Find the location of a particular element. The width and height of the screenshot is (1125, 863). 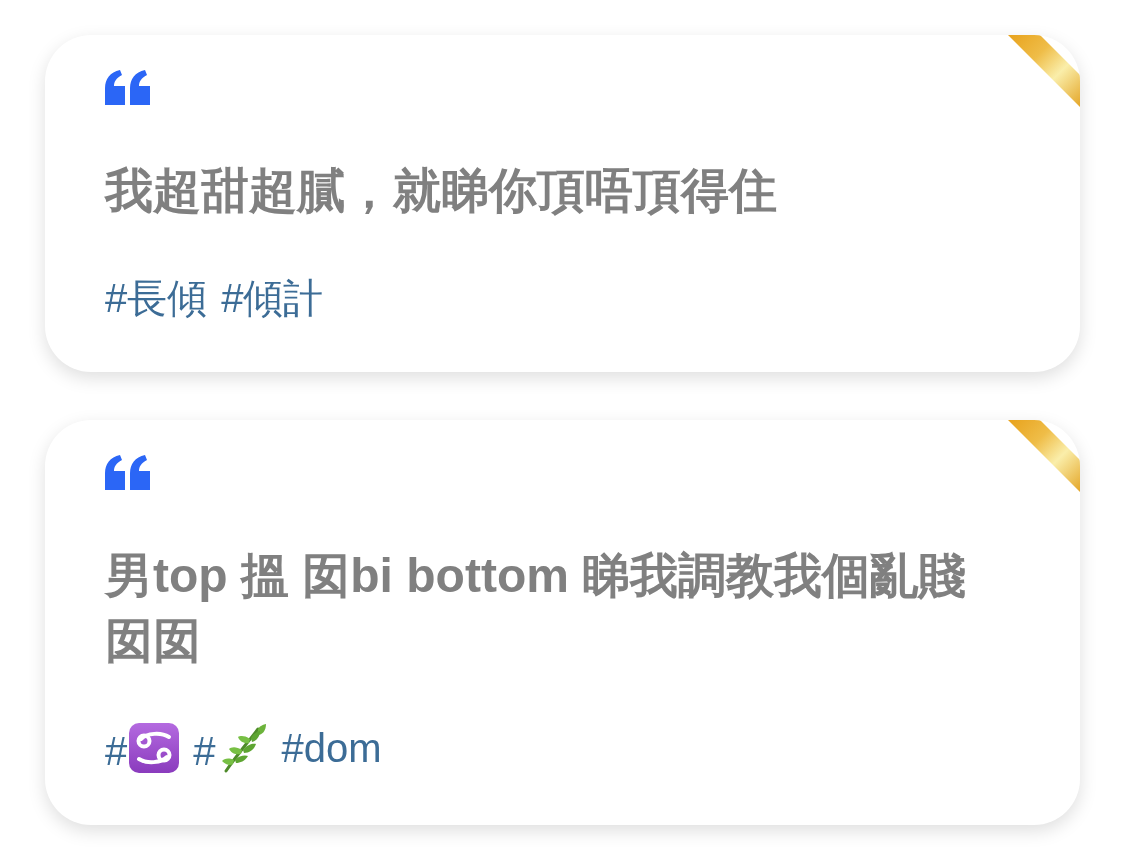

post-text: 我超甜超膩，就睇你頂唔頂得住 is located at coordinates (441, 191).